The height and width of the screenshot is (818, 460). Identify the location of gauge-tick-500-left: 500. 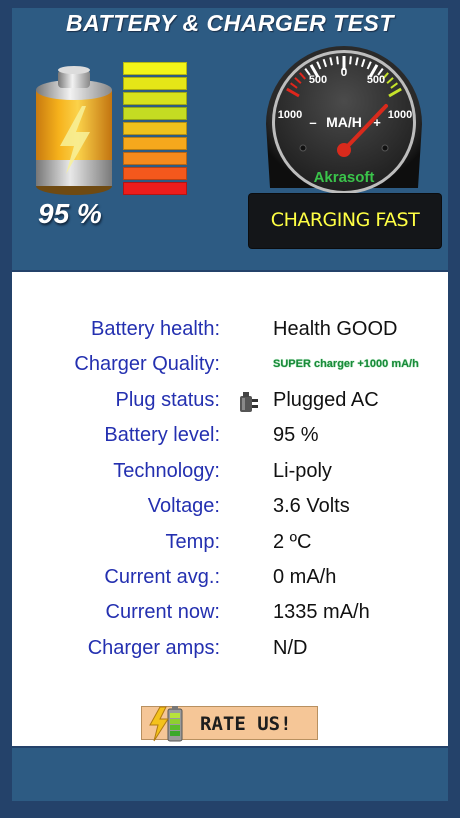
(318, 80).